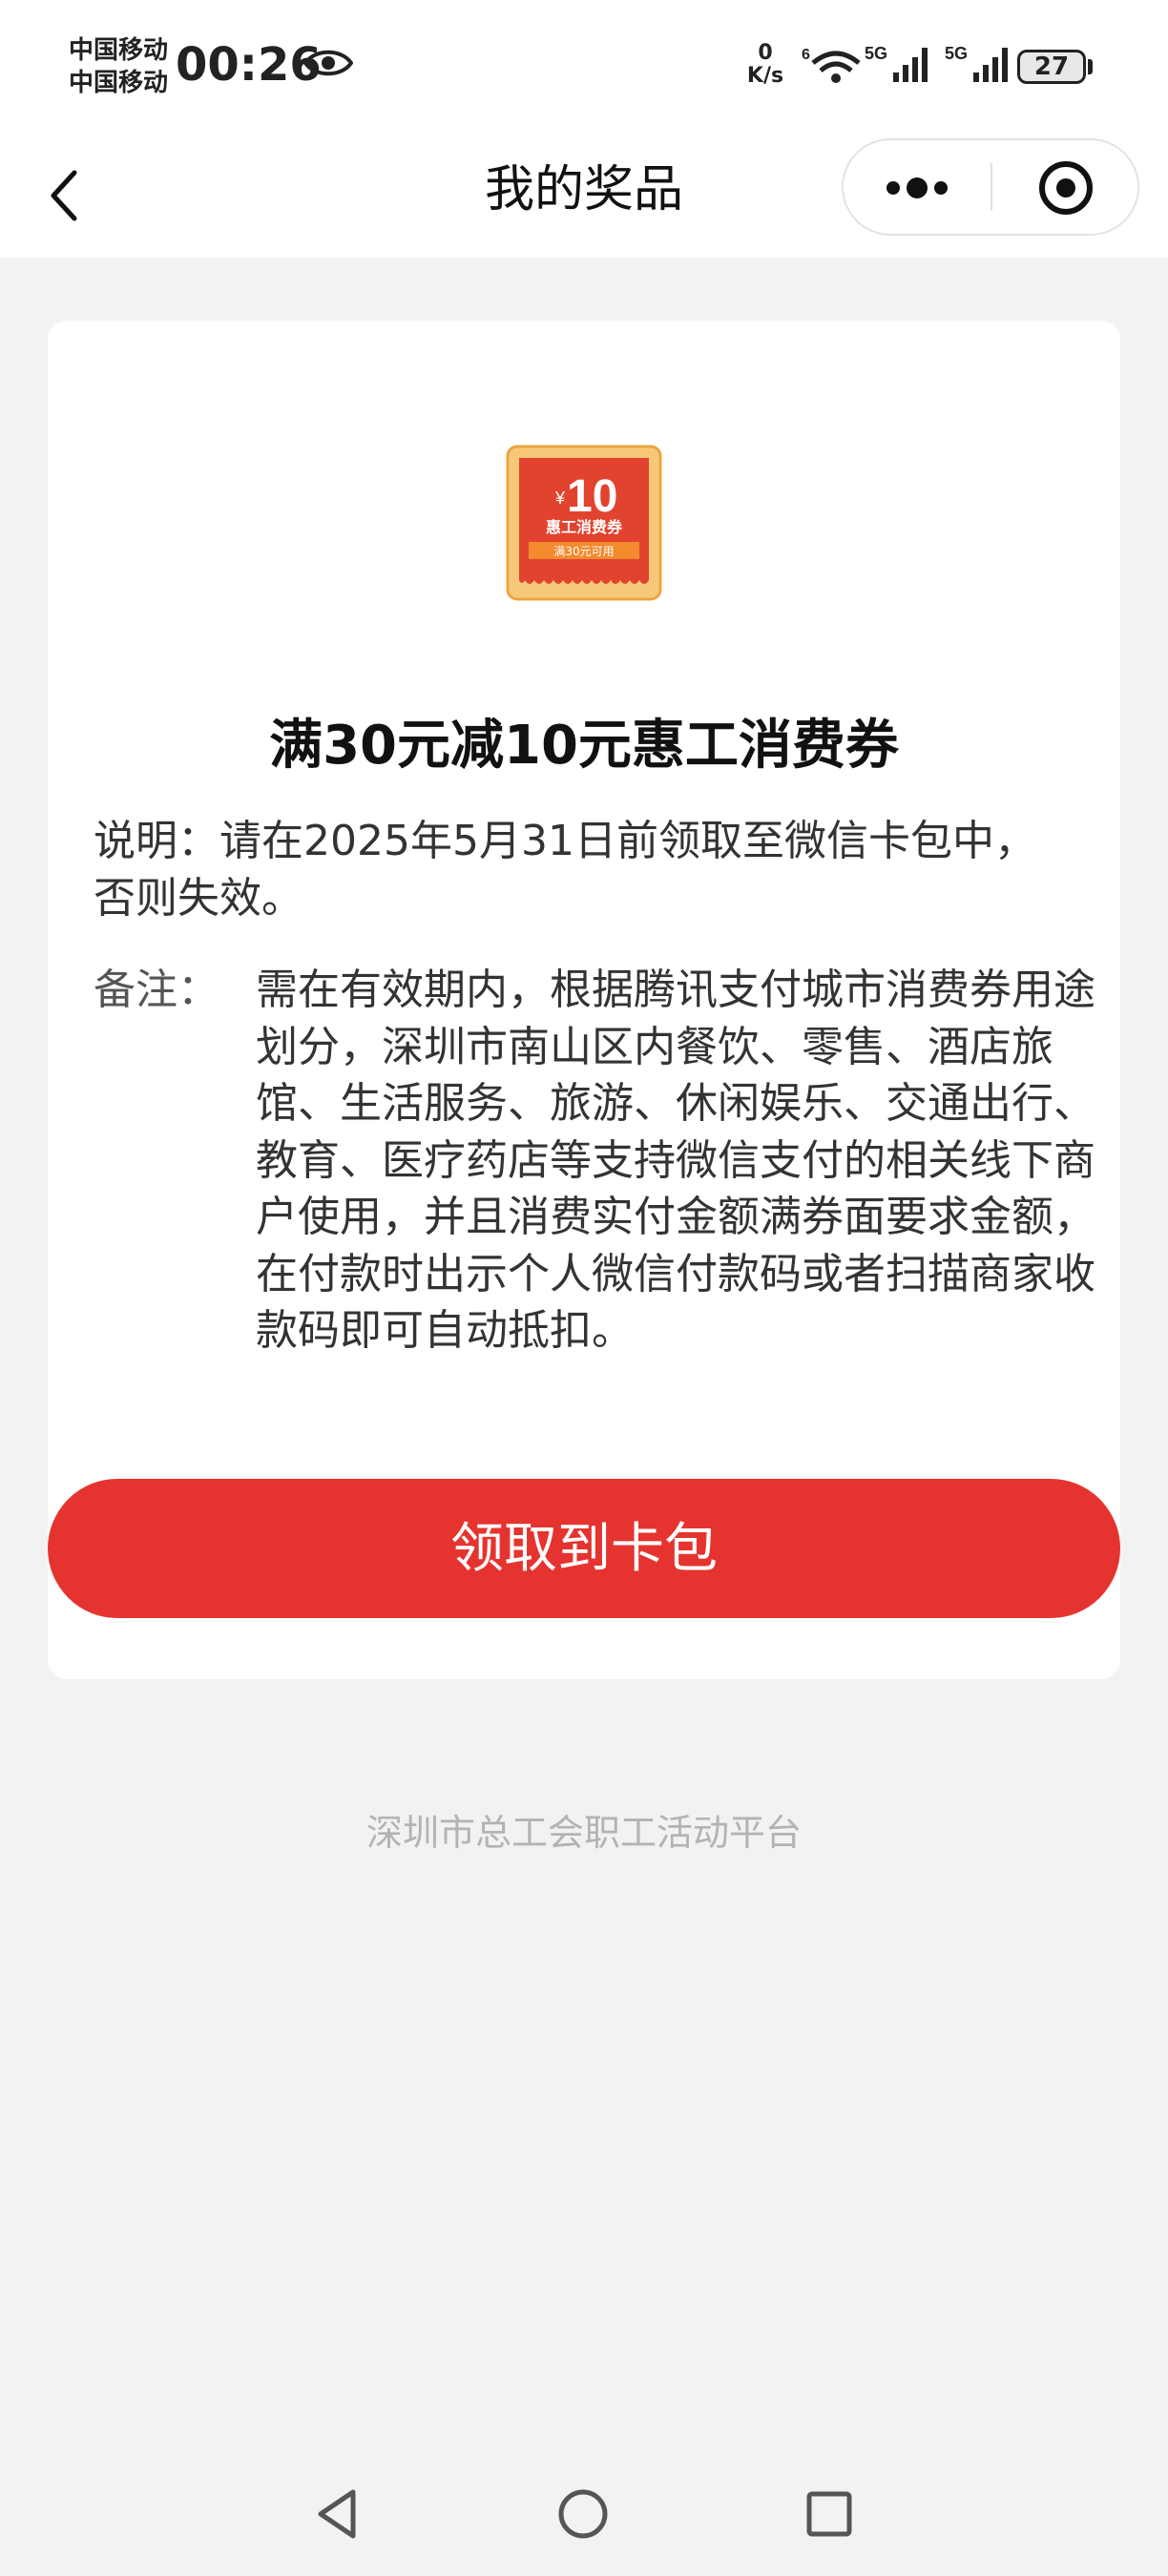  Describe the element at coordinates (584, 69) in the screenshot. I see `status-bar: 中国移动 中国移动 00:26 0 K/s 6 5G 5G 27` at that location.